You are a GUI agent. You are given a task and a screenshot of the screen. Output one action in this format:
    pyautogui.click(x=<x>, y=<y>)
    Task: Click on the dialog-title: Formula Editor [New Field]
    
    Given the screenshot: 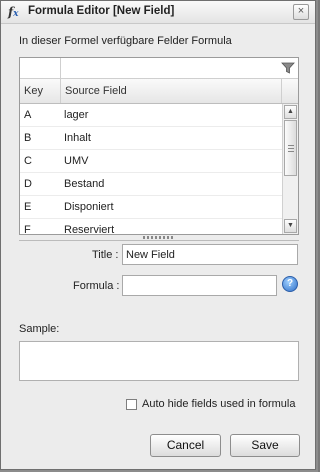 What is the action you would take?
    pyautogui.click(x=101, y=11)
    